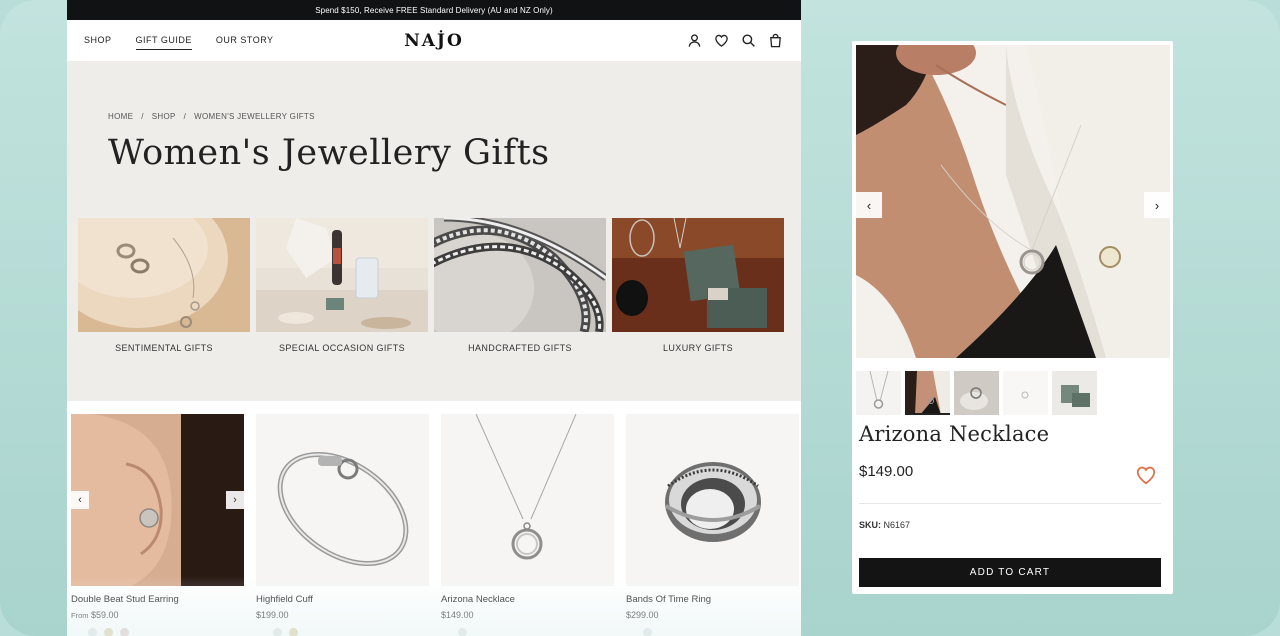 This screenshot has height=636, width=1280. Describe the element at coordinates (698, 348) in the screenshot. I see `category-label: LUXURY GIFTS` at that location.